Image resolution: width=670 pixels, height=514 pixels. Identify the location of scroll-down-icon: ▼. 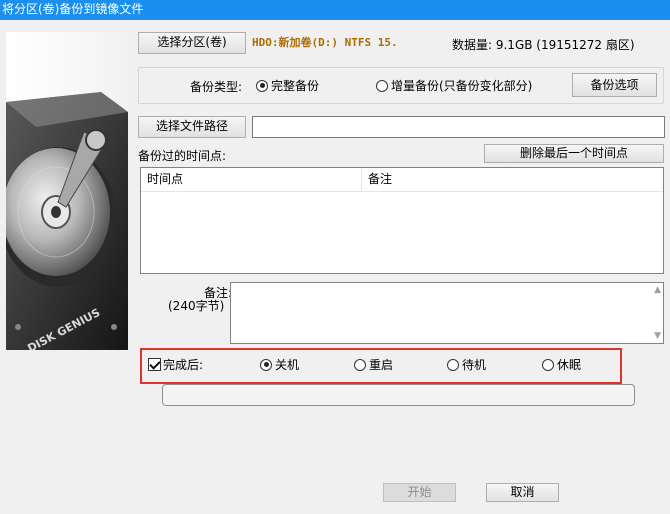
(657, 336).